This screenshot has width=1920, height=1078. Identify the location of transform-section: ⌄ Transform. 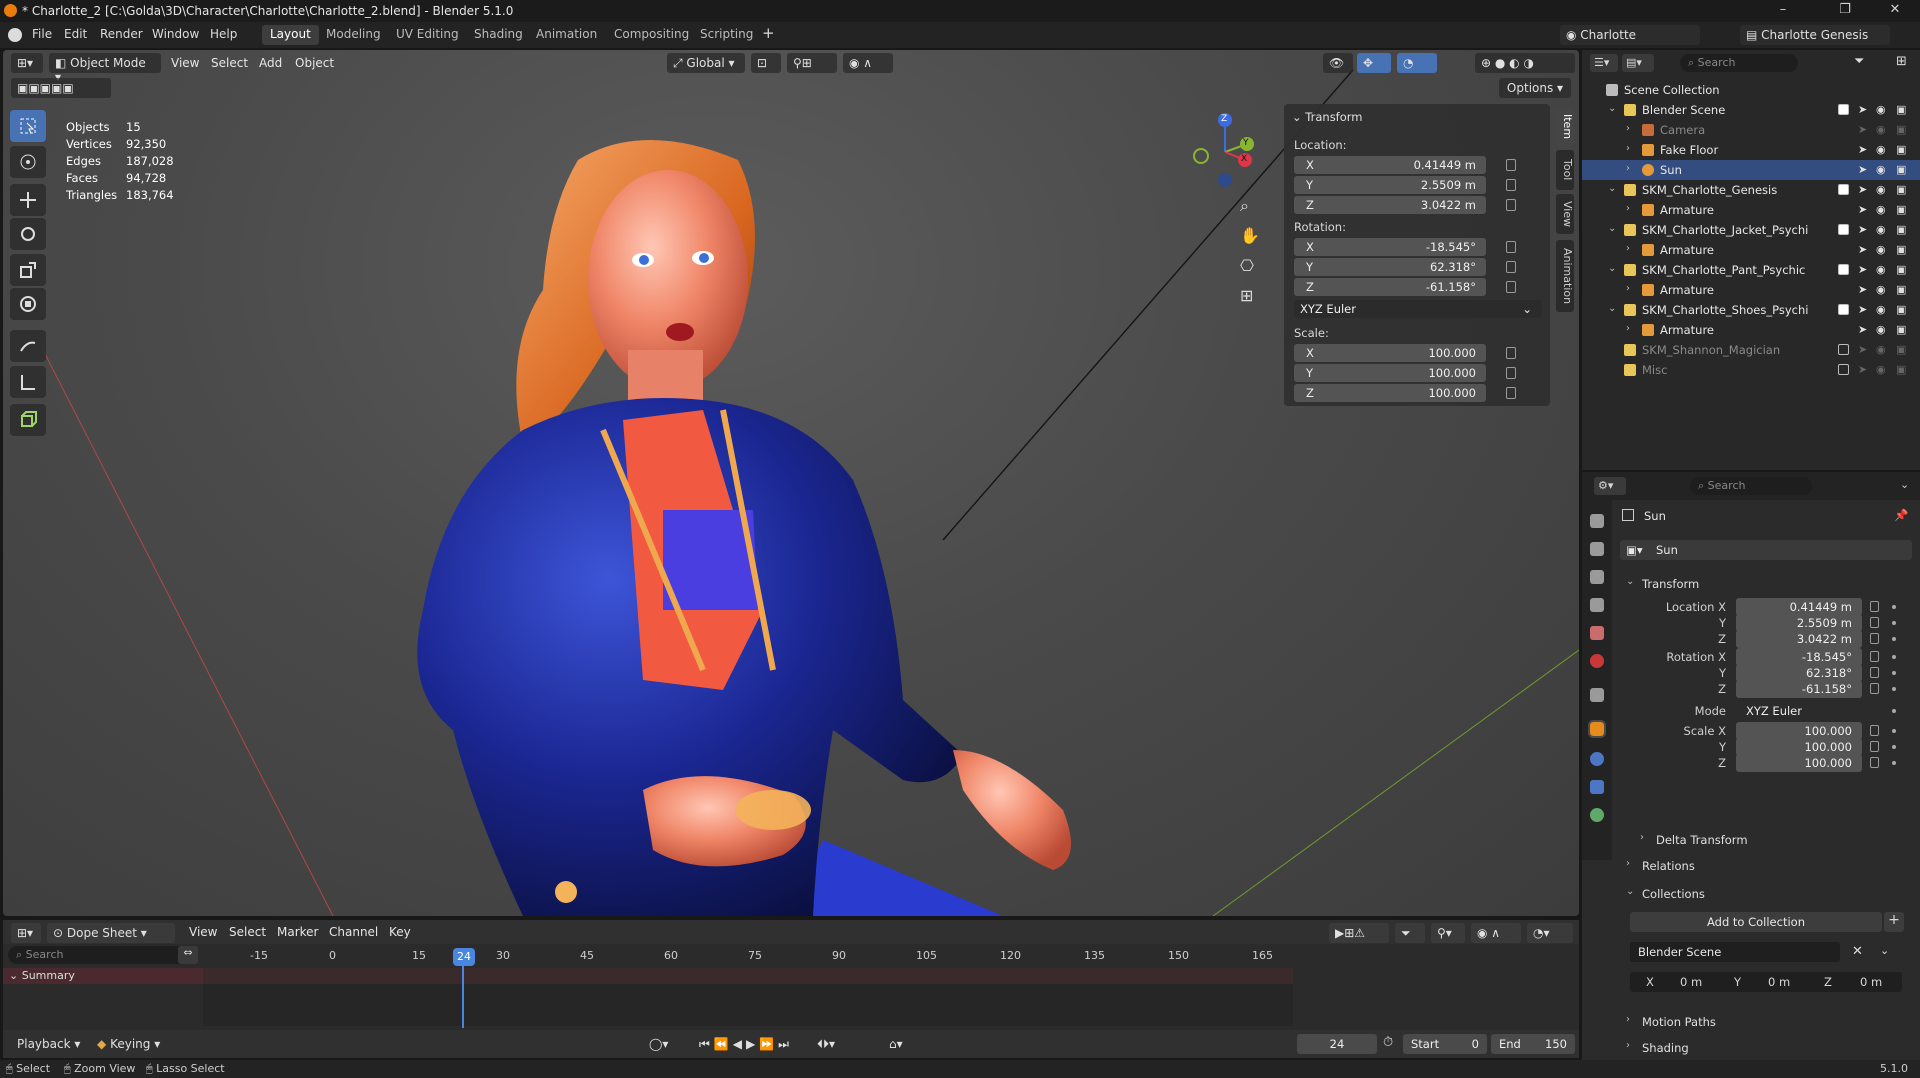
(1768, 584).